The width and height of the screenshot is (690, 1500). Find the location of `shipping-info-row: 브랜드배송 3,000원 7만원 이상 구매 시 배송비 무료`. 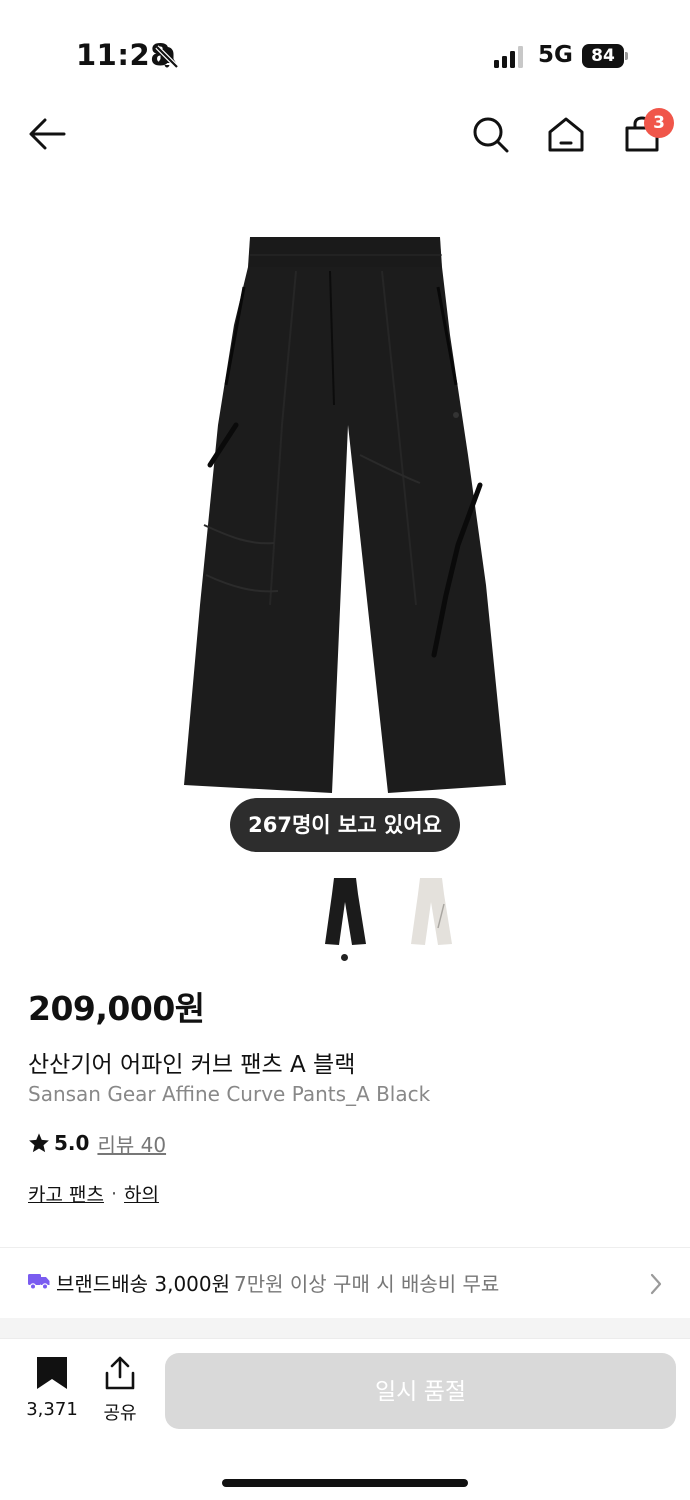

shipping-info-row: 브랜드배송 3,000원 7만원 이상 구매 시 배송비 무료 is located at coordinates (345, 1283).